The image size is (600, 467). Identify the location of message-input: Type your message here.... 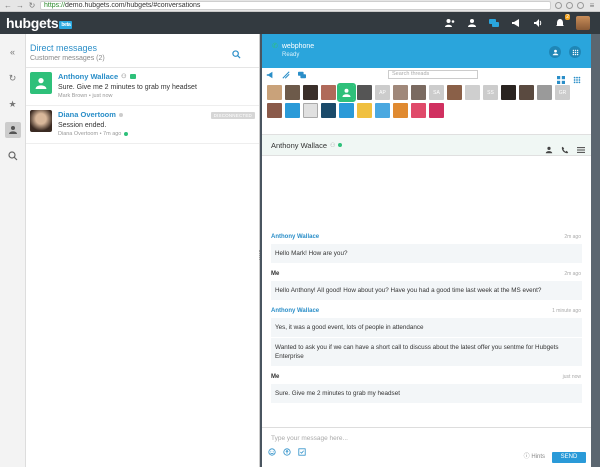
(426, 435).